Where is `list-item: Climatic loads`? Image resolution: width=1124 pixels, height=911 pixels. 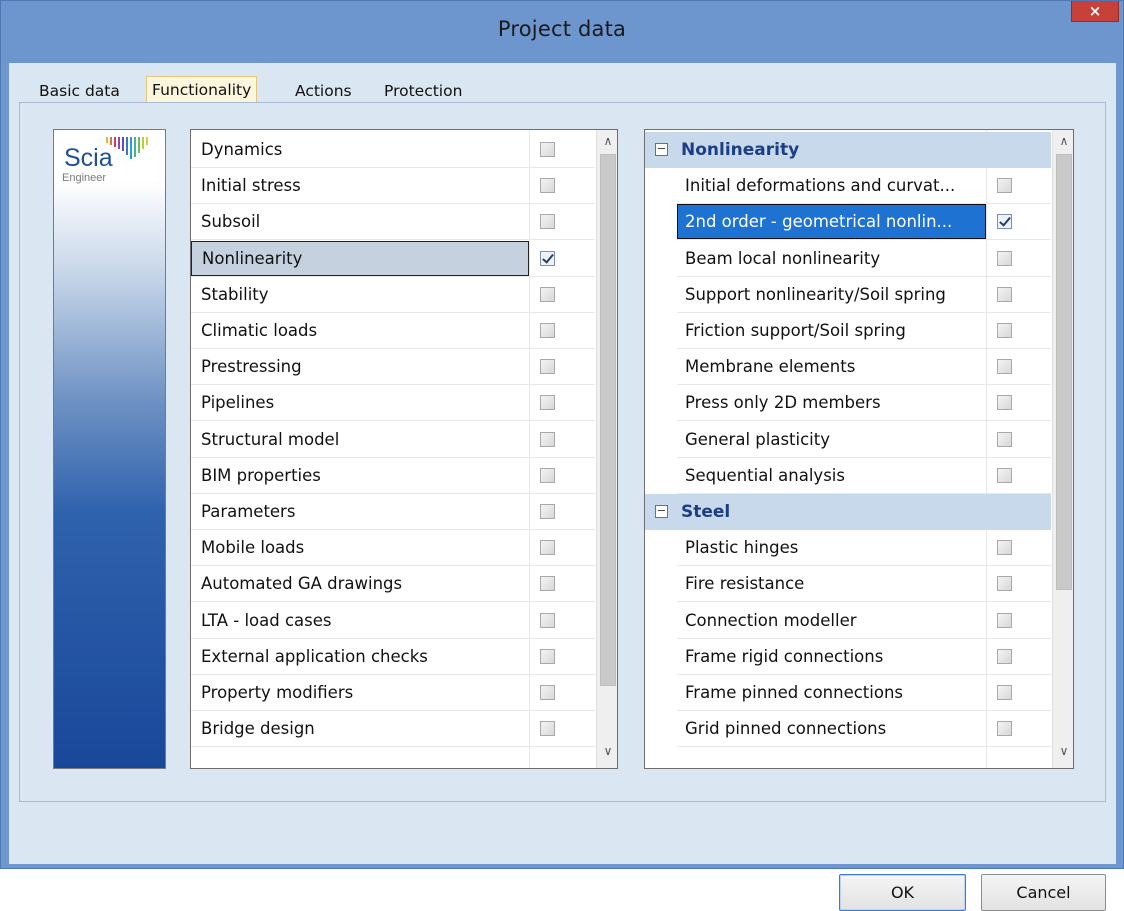
list-item: Climatic loads is located at coordinates (393, 331).